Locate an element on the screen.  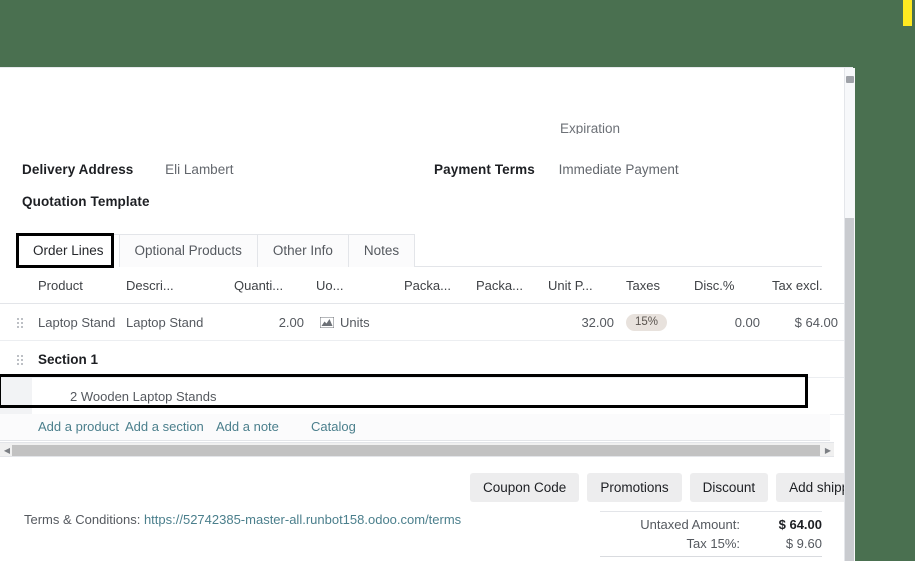
header-tax-excl: Tax excl. is located at coordinates (805, 287).